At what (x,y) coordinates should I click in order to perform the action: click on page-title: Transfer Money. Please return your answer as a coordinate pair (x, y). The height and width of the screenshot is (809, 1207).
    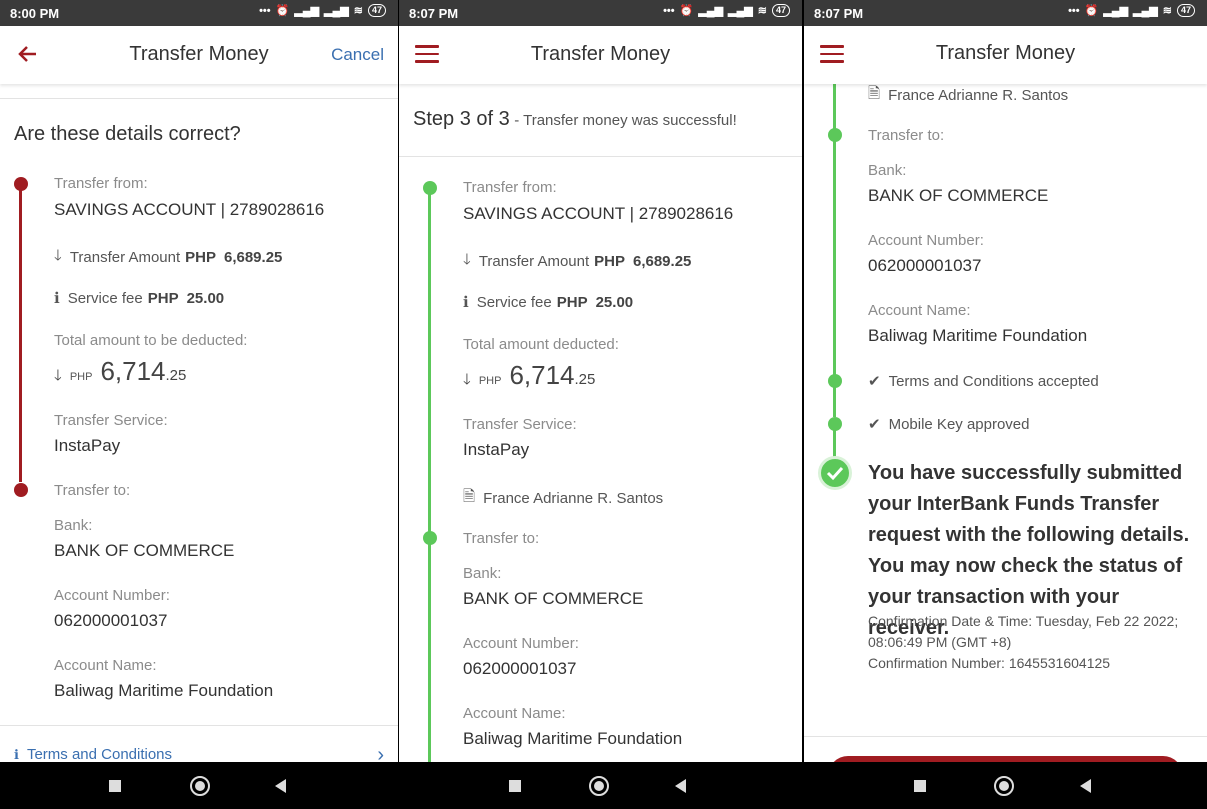
    Looking at the image, I should click on (1005, 53).